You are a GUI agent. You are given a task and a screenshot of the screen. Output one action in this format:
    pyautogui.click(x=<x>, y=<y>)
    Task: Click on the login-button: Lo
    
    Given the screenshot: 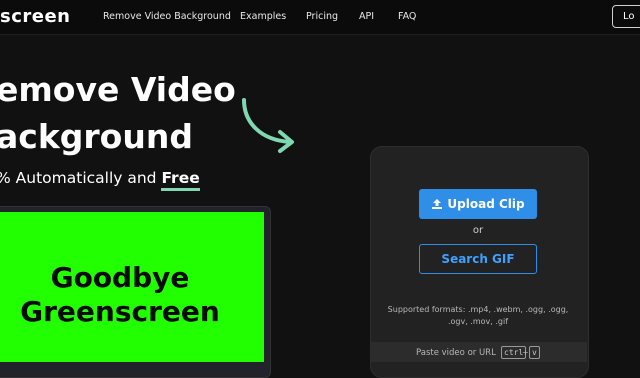 What is the action you would take?
    pyautogui.click(x=626, y=16)
    